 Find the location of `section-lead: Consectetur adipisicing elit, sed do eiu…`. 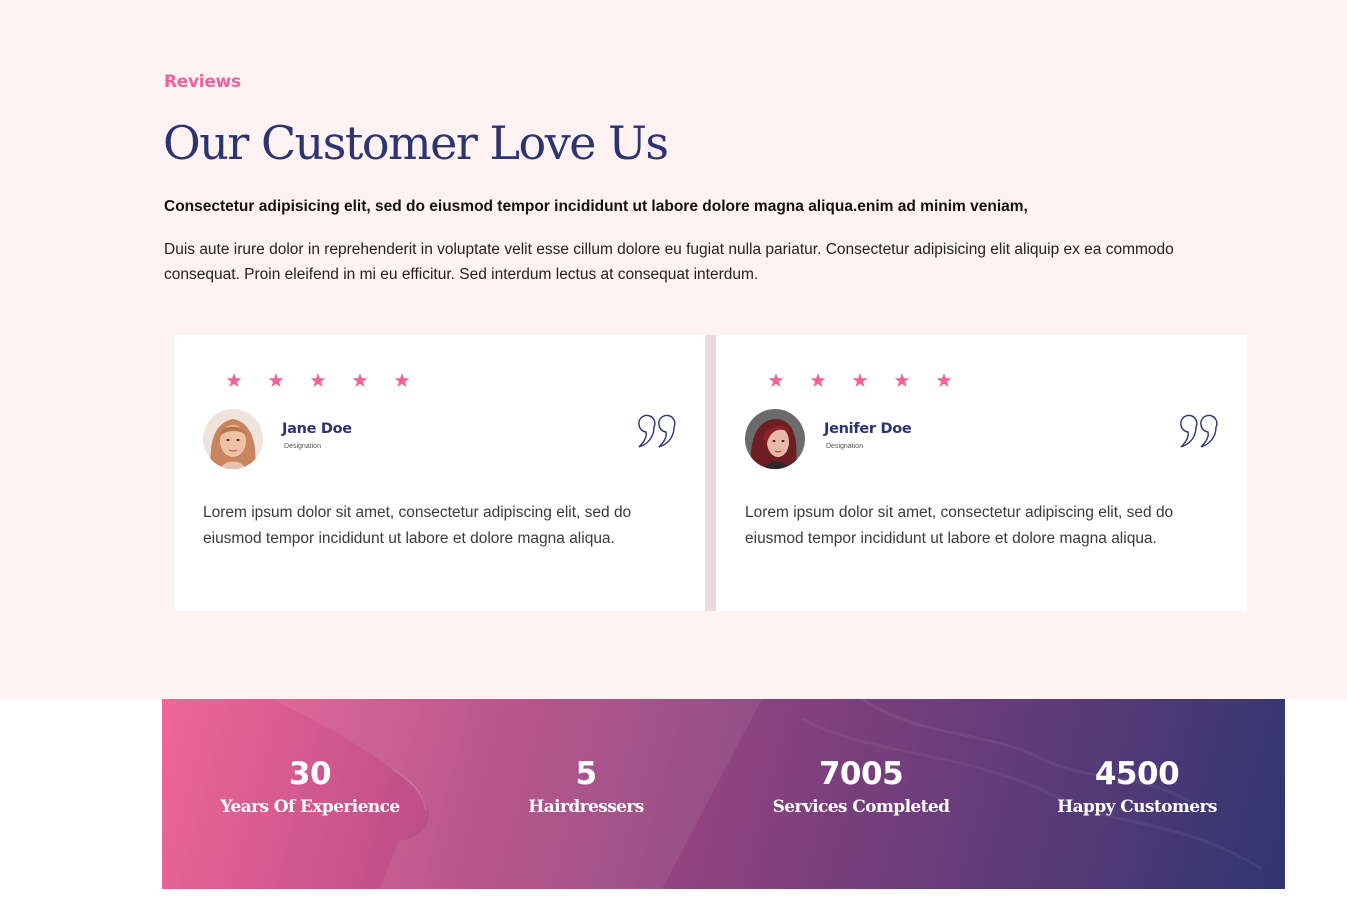

section-lead: Consectetur adipisicing elit, sed do eiu… is located at coordinates (596, 206).